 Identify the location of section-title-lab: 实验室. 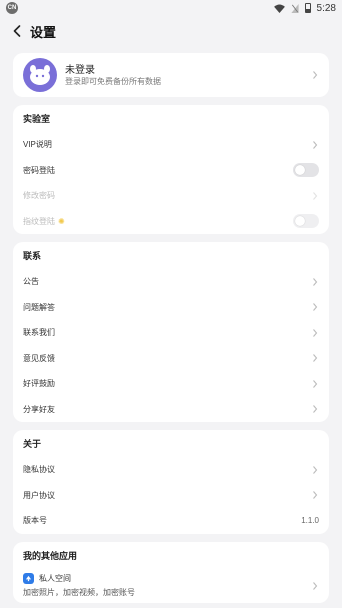
(37, 119).